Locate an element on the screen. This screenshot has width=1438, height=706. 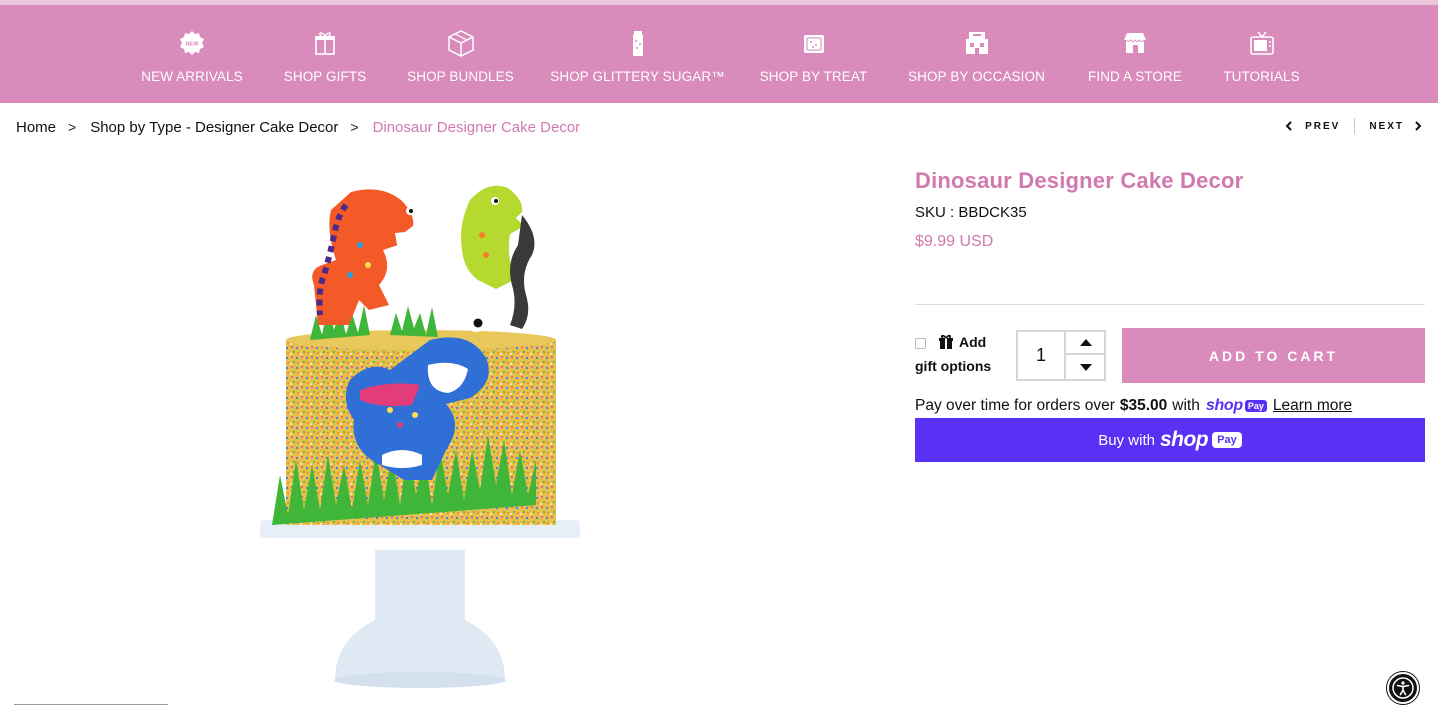
breadcrumb-current: Dinosaur Designer Cake Decor is located at coordinates (476, 127).